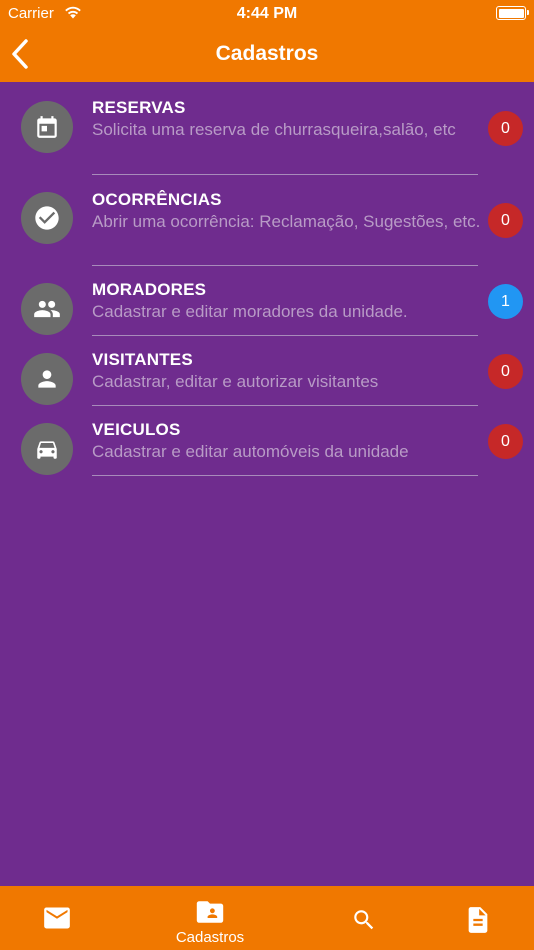 This screenshot has height=950, width=534. I want to click on mail-icon, so click(56, 918).